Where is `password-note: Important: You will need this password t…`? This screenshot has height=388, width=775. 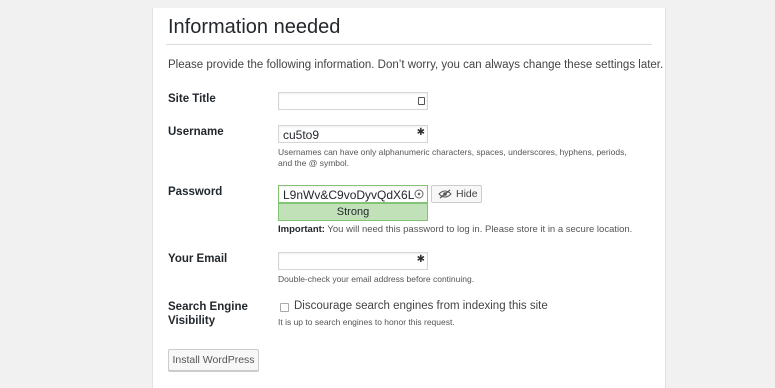
password-note: Important: You will need this password t… is located at coordinates (455, 229).